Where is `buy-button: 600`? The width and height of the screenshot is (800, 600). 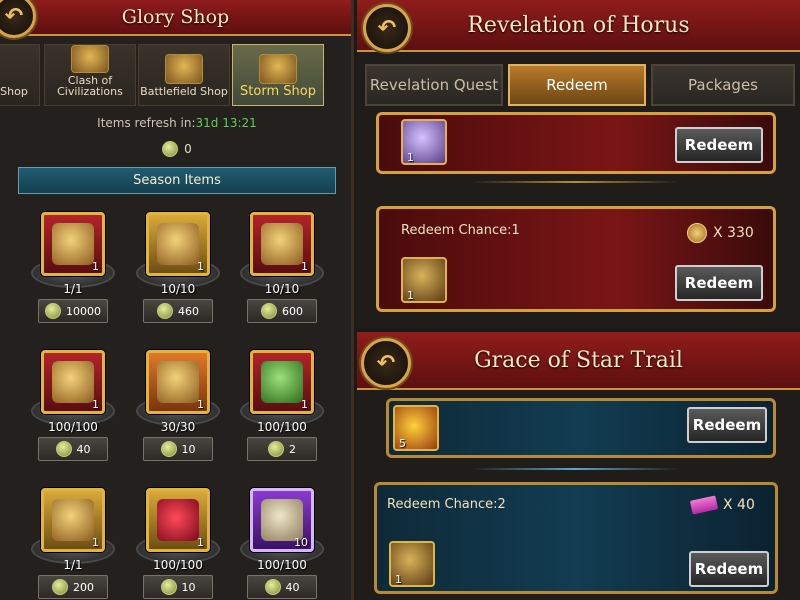 buy-button: 600 is located at coordinates (282, 311).